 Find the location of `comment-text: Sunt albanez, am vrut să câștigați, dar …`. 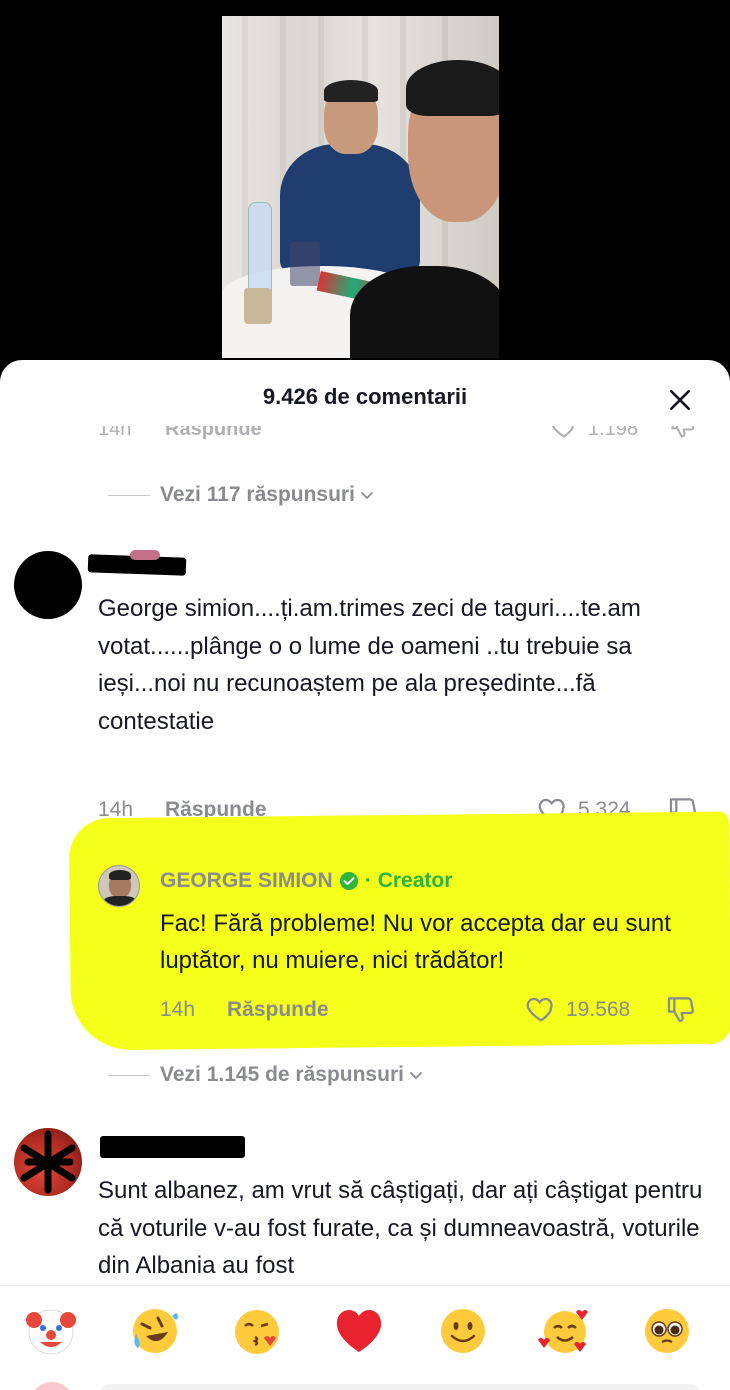

comment-text: Sunt albanez, am vrut să câștigați, dar … is located at coordinates (400, 1228).